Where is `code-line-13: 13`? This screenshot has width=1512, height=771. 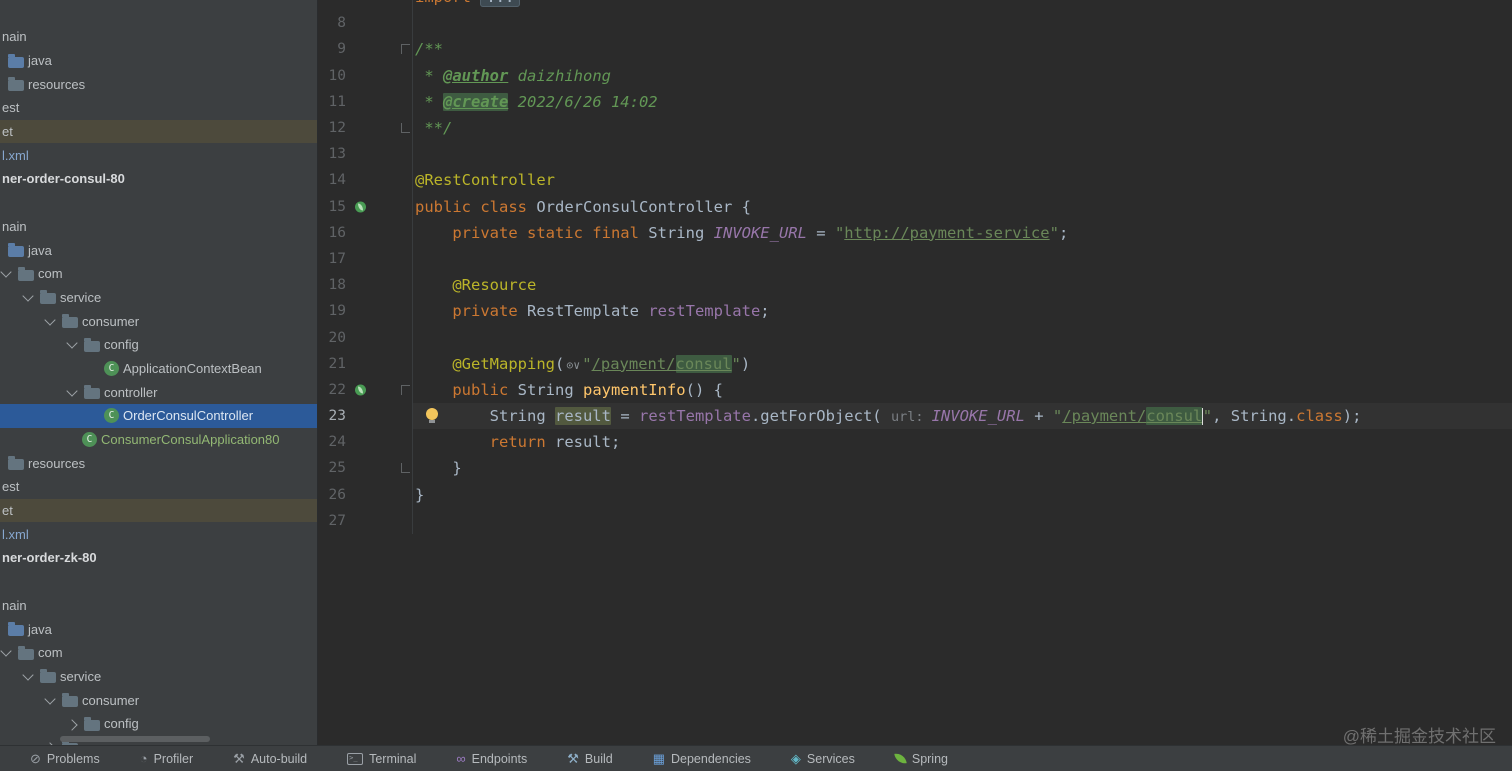 code-line-13: 13 is located at coordinates (915, 154).